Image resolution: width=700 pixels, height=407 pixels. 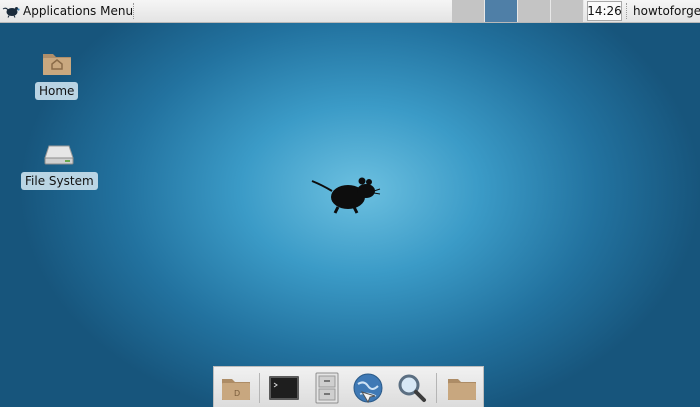 I want to click on dock-web-browser-launcher, so click(x=368, y=388).